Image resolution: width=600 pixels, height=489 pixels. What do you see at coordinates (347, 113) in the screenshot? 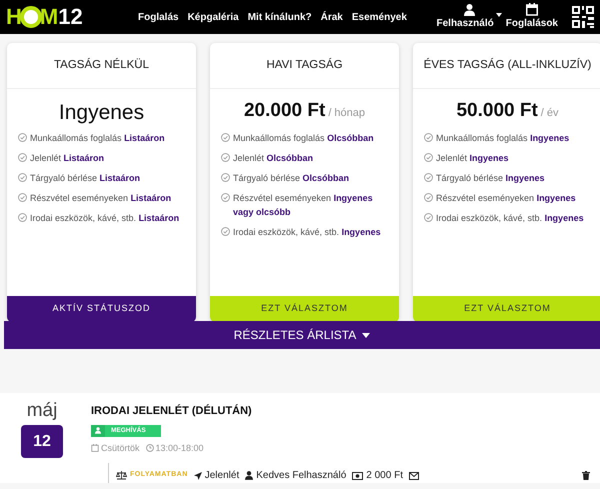
I see `price-period: / hónap` at bounding box center [347, 113].